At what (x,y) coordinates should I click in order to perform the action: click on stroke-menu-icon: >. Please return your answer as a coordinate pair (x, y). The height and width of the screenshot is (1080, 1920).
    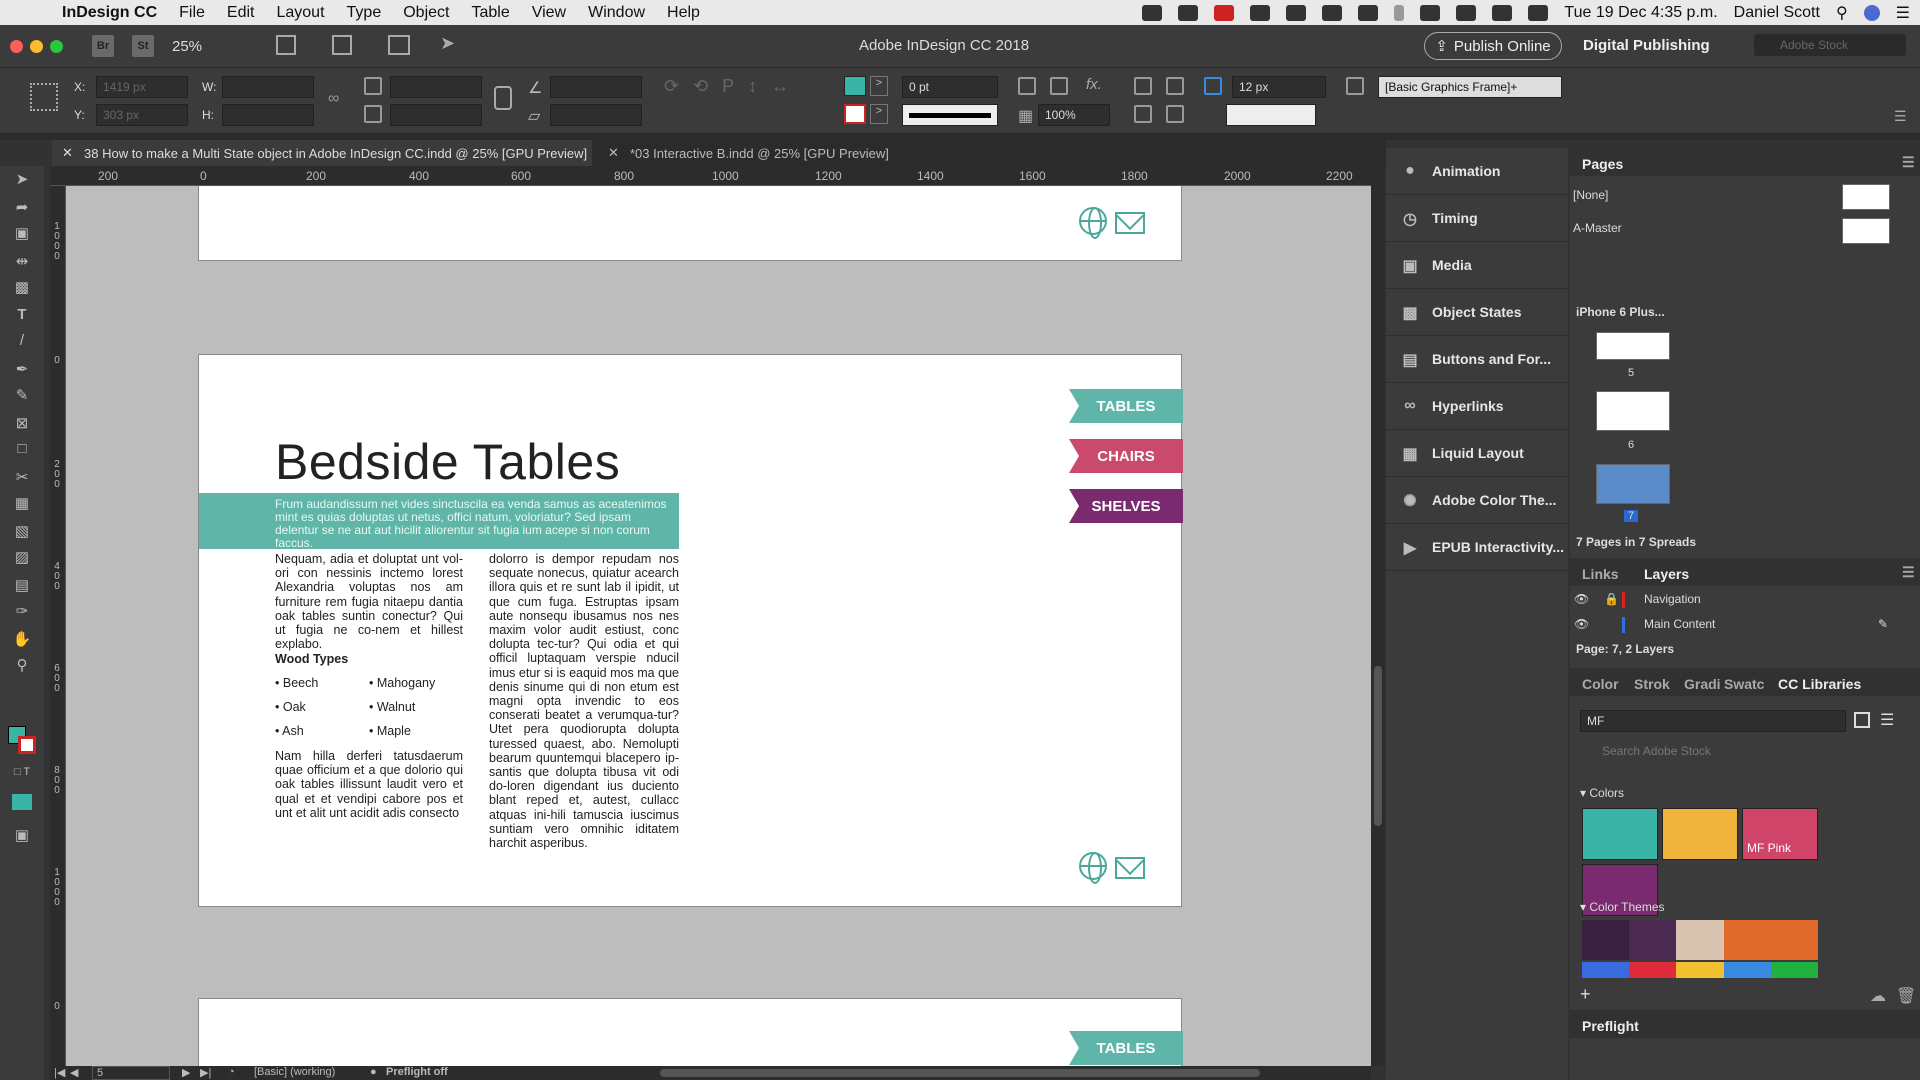
    Looking at the image, I should click on (879, 114).